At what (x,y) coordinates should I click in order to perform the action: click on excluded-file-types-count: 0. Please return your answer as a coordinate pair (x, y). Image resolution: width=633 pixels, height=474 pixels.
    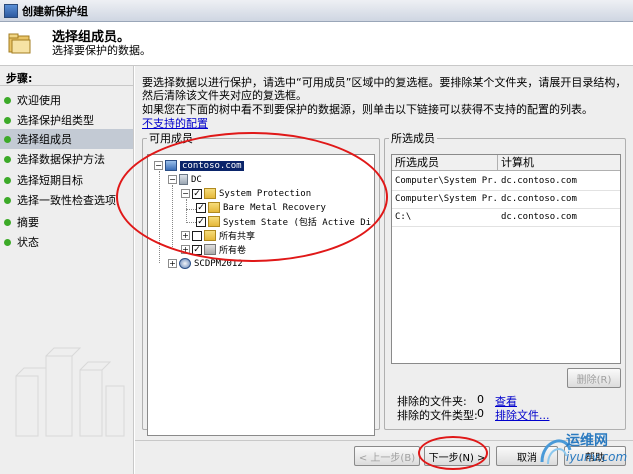
    Looking at the image, I should click on (480, 413).